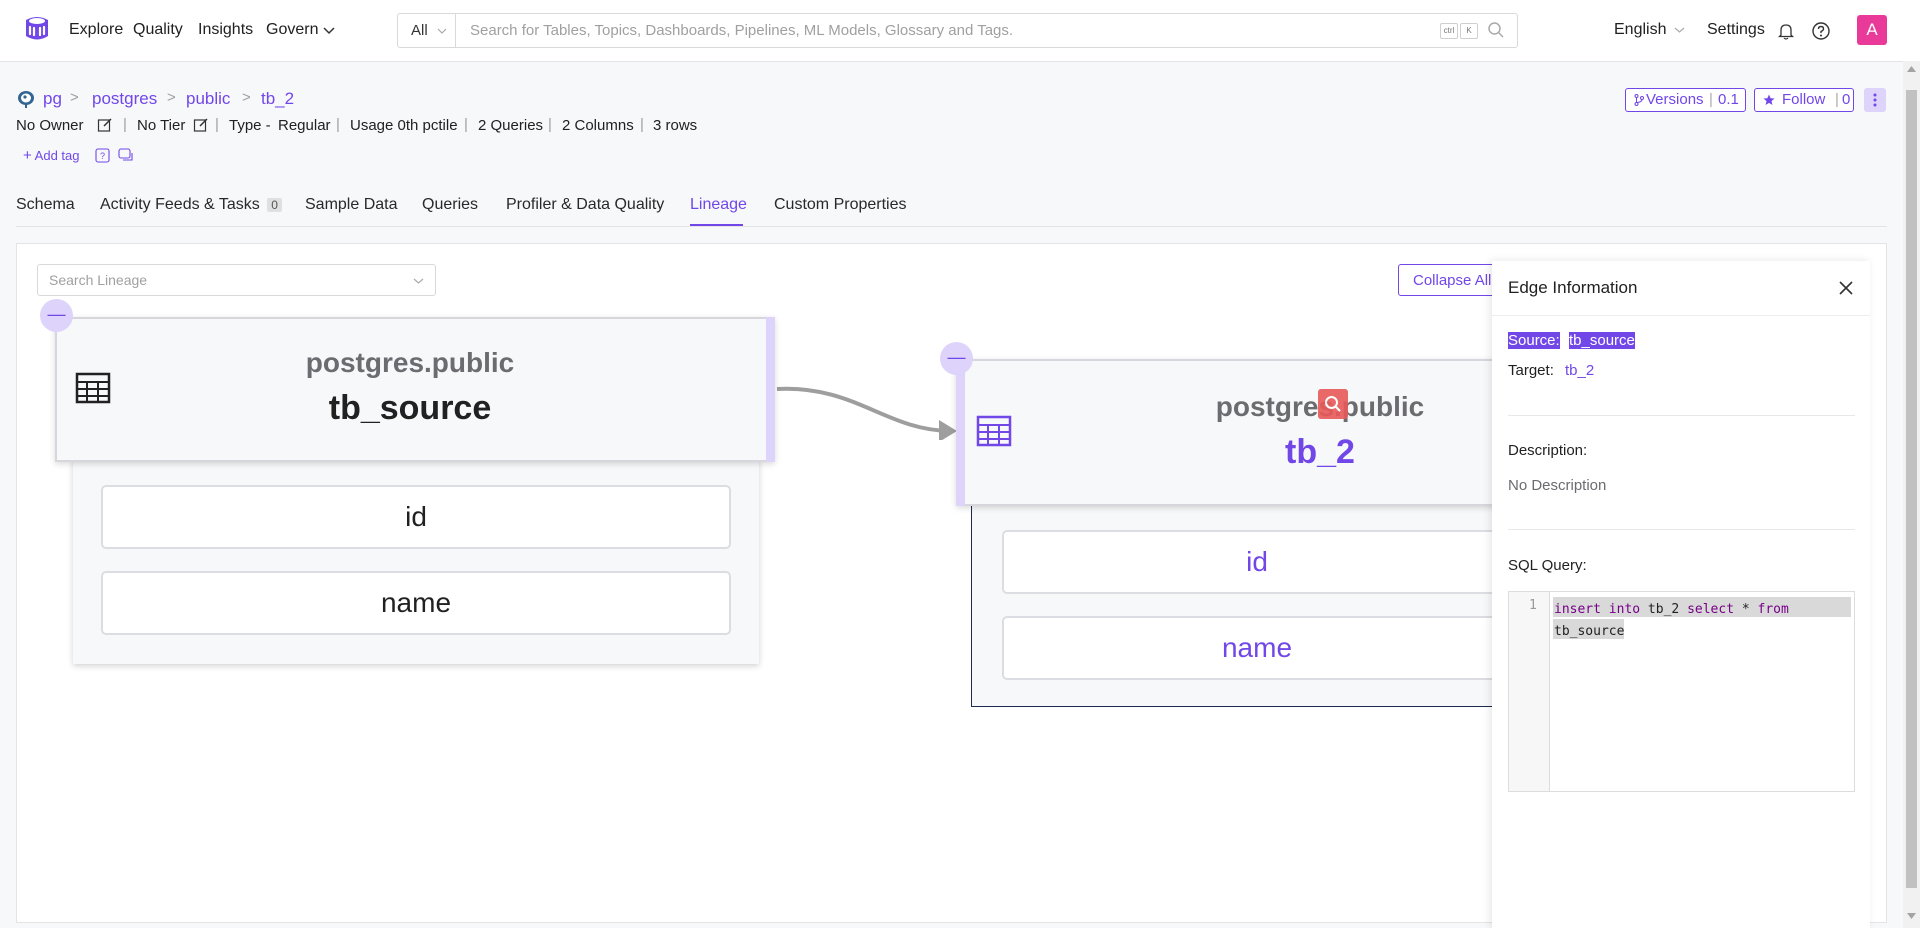 The image size is (1920, 928). What do you see at coordinates (27, 155) in the screenshot?
I see `plus-icon: +` at bounding box center [27, 155].